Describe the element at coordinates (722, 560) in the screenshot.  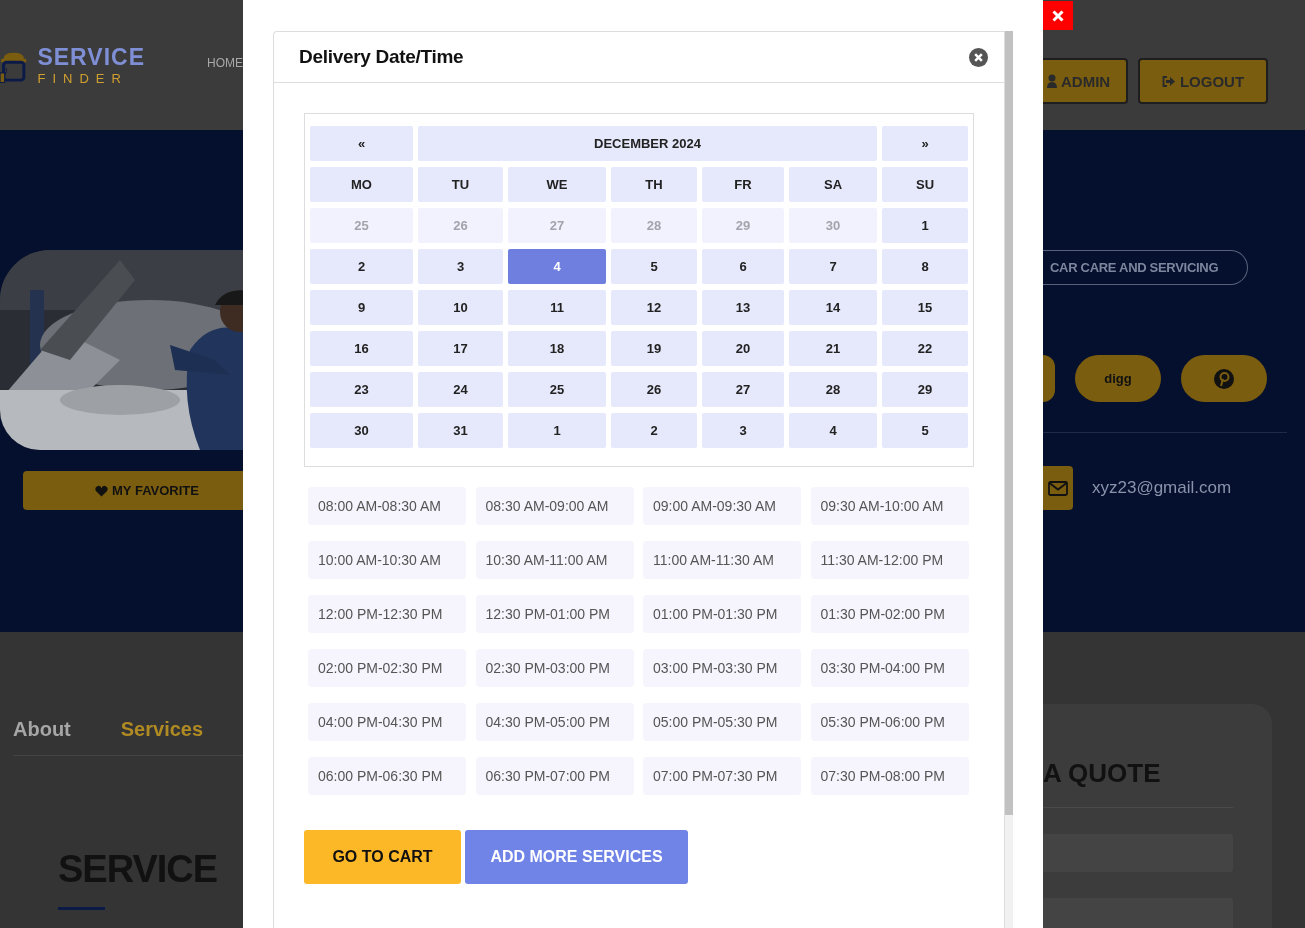
I see `time-slot: 11:00 AM-11:30 AM` at that location.